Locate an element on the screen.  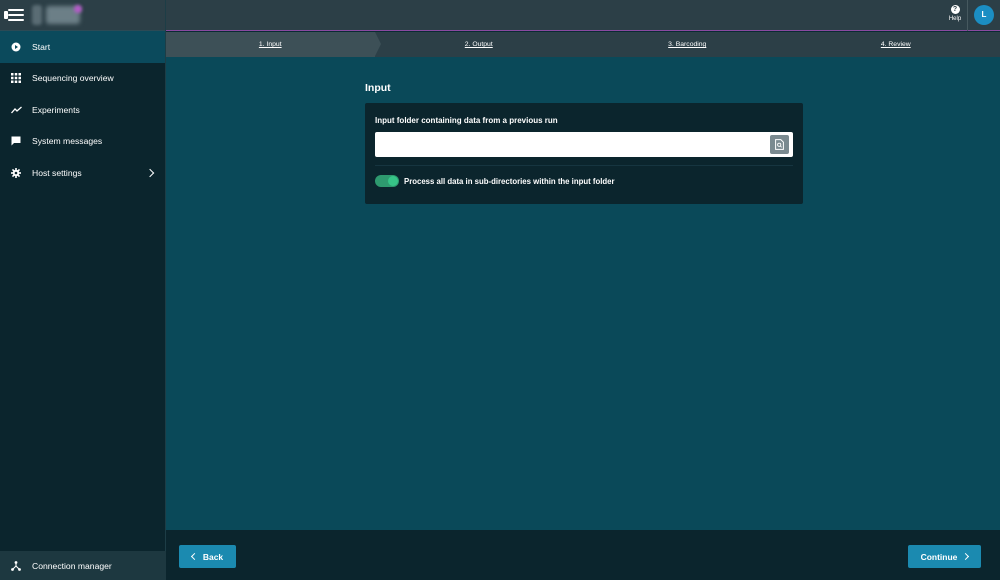
help-button: ? Help is located at coordinates (955, 13).